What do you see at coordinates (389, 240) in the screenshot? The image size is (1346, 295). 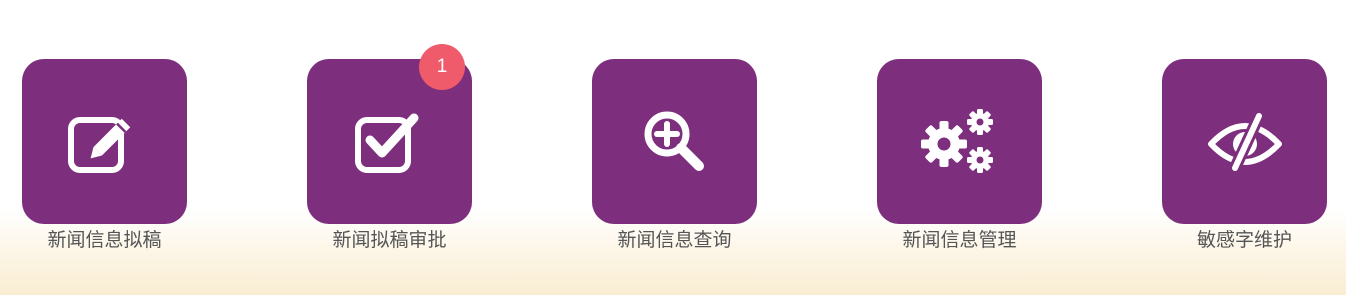 I see `tile-label: 新闻拟稿审批` at bounding box center [389, 240].